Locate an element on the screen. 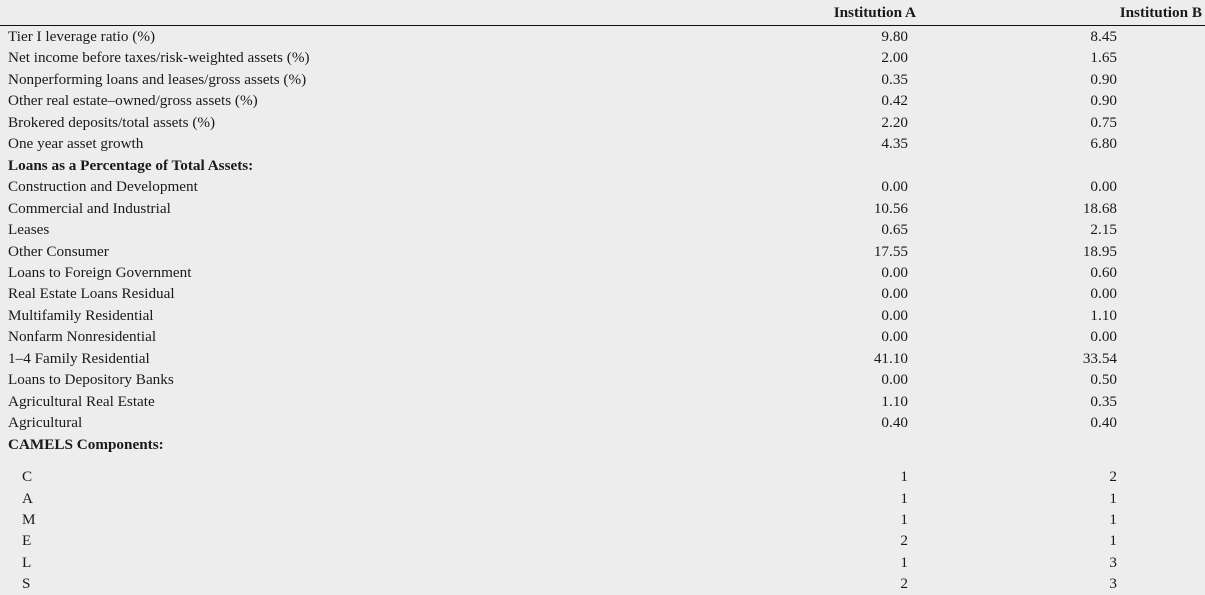 The height and width of the screenshot is (595, 1205). table-row: M 1 1 is located at coordinates (602, 519).